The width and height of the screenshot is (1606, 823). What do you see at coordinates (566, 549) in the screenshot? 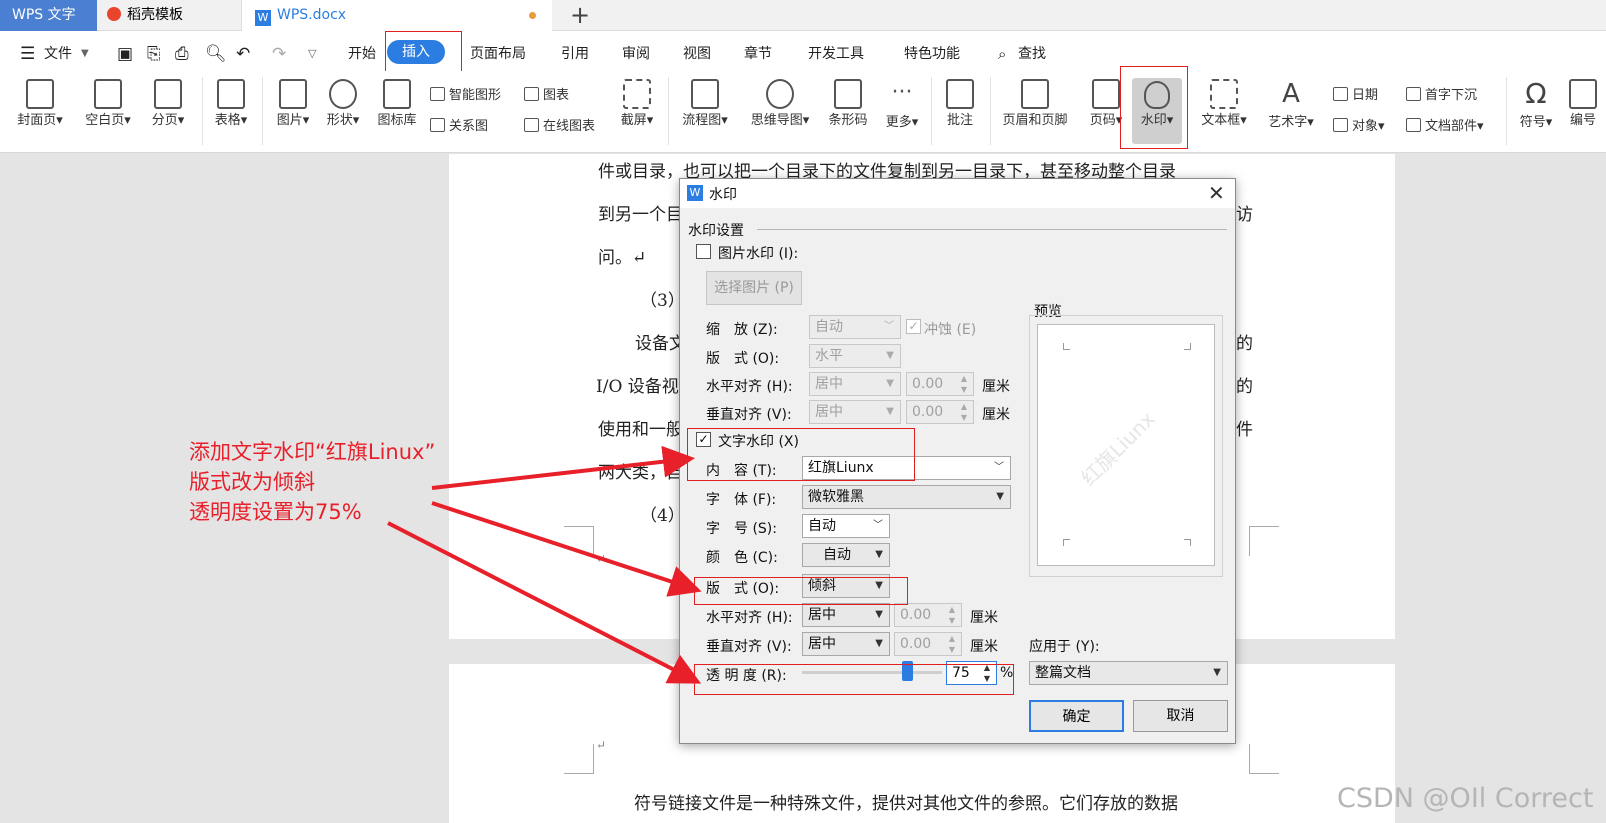
I see `arrow-to-layout` at bounding box center [566, 549].